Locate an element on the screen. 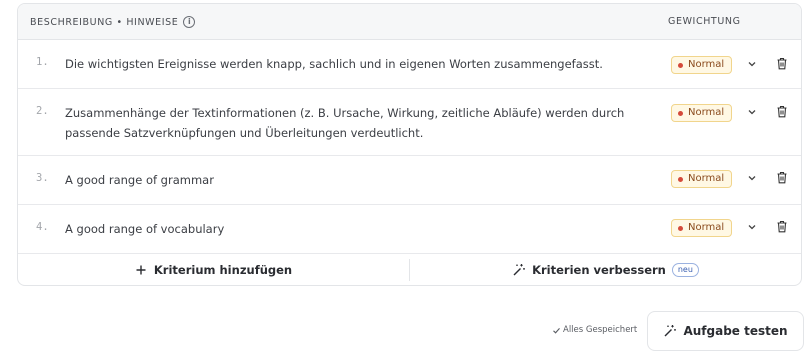 Image resolution: width=812 pixels, height=360 pixels. criterion-number: 3. is located at coordinates (42, 178).